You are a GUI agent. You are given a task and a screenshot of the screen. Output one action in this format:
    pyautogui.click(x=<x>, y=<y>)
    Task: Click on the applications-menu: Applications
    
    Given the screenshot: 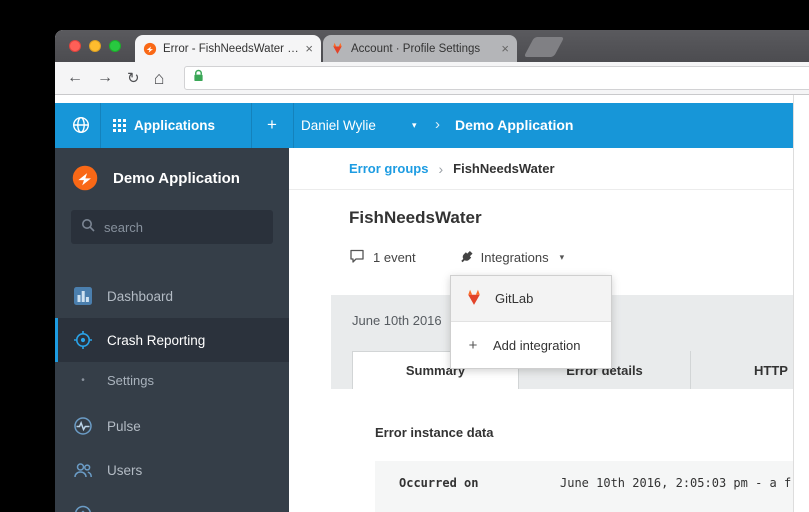 What is the action you would take?
    pyautogui.click(x=174, y=125)
    